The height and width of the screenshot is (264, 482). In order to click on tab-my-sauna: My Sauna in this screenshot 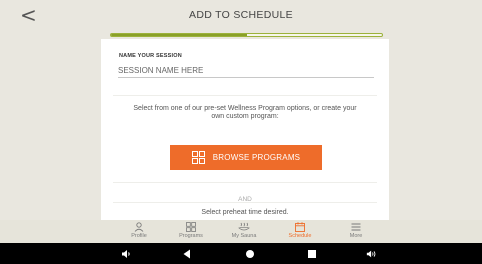, I will do `click(244, 230)`.